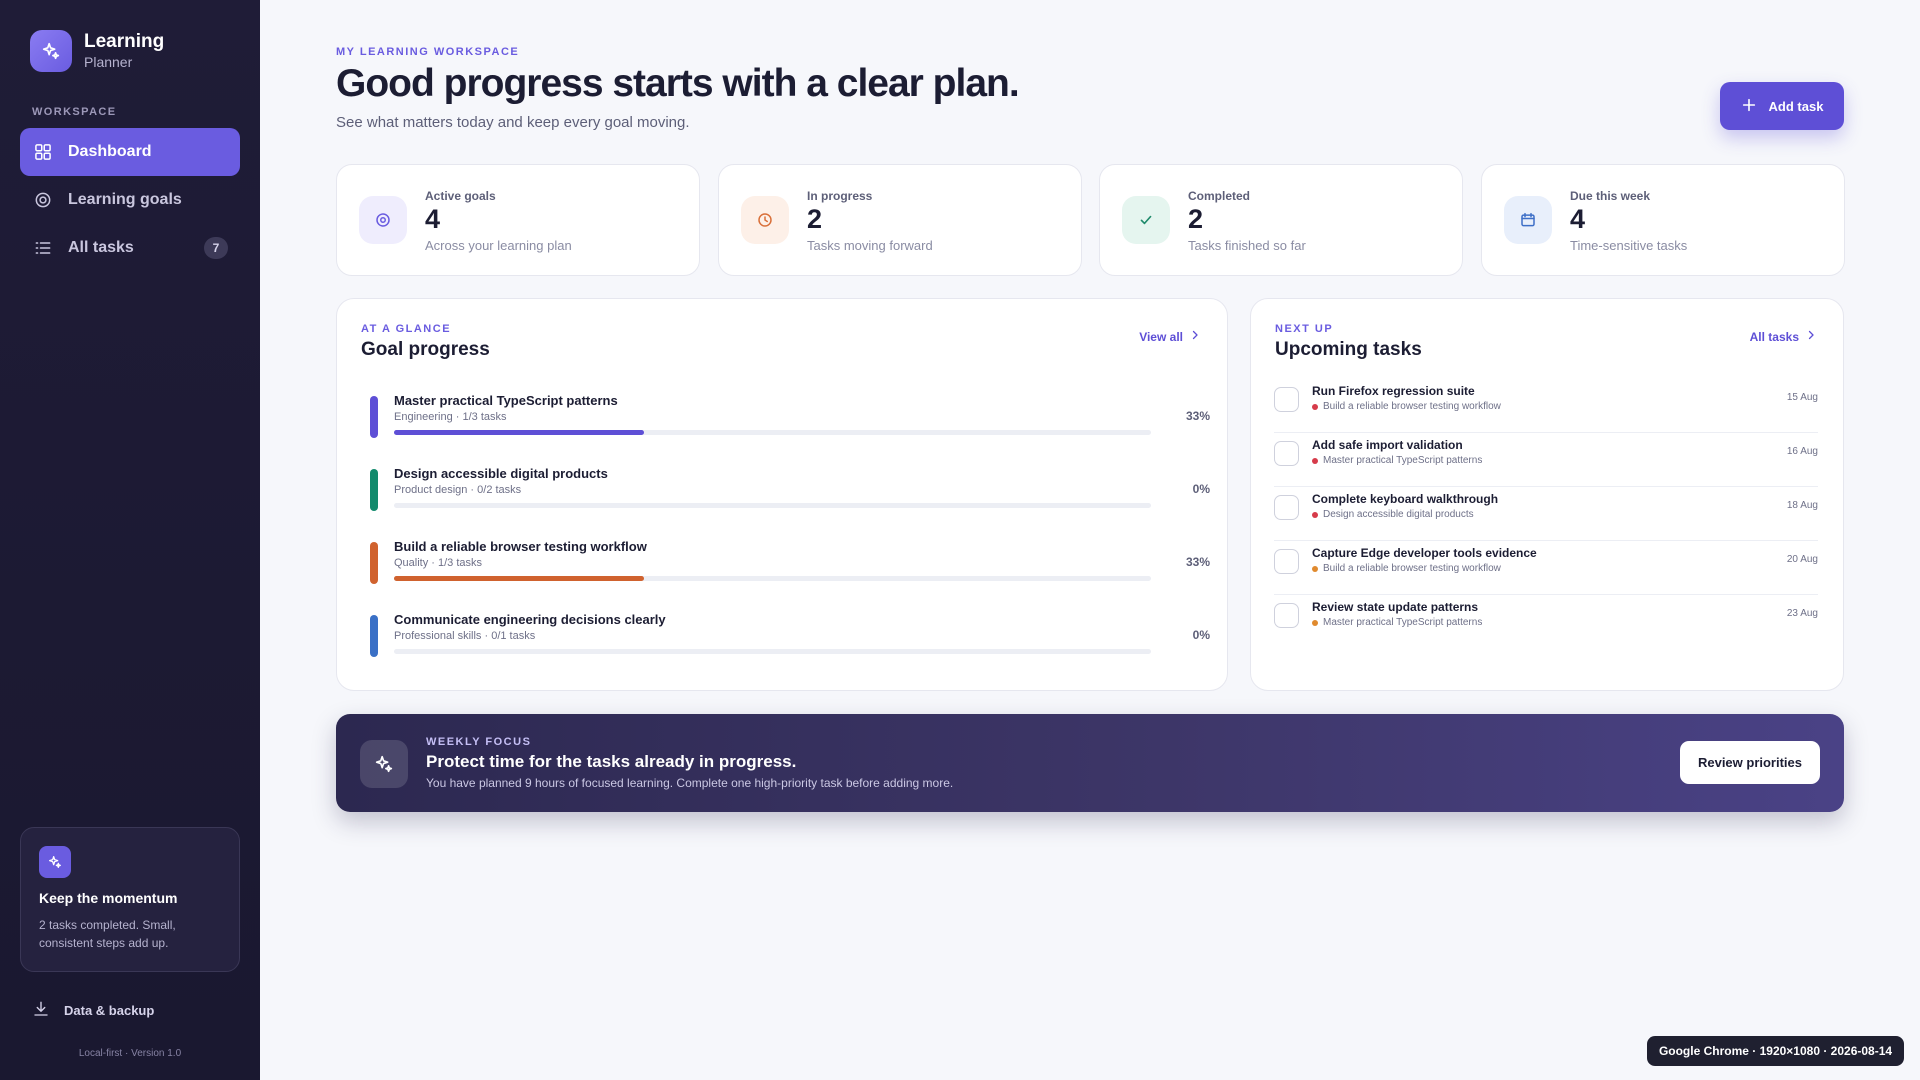 The height and width of the screenshot is (1080, 1920). I want to click on sidebar-item-dashboard: Dashboard, so click(130, 152).